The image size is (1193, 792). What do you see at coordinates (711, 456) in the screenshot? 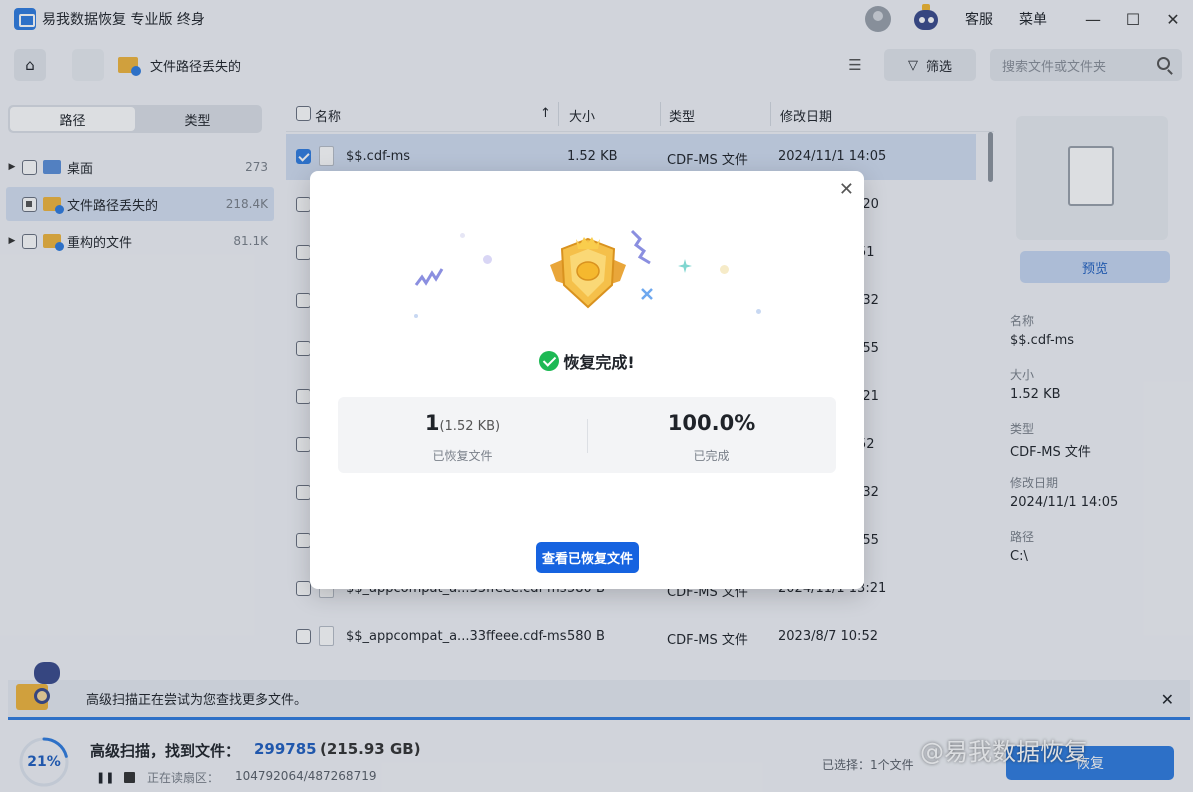
I see `percent-label: 已完成` at bounding box center [711, 456].